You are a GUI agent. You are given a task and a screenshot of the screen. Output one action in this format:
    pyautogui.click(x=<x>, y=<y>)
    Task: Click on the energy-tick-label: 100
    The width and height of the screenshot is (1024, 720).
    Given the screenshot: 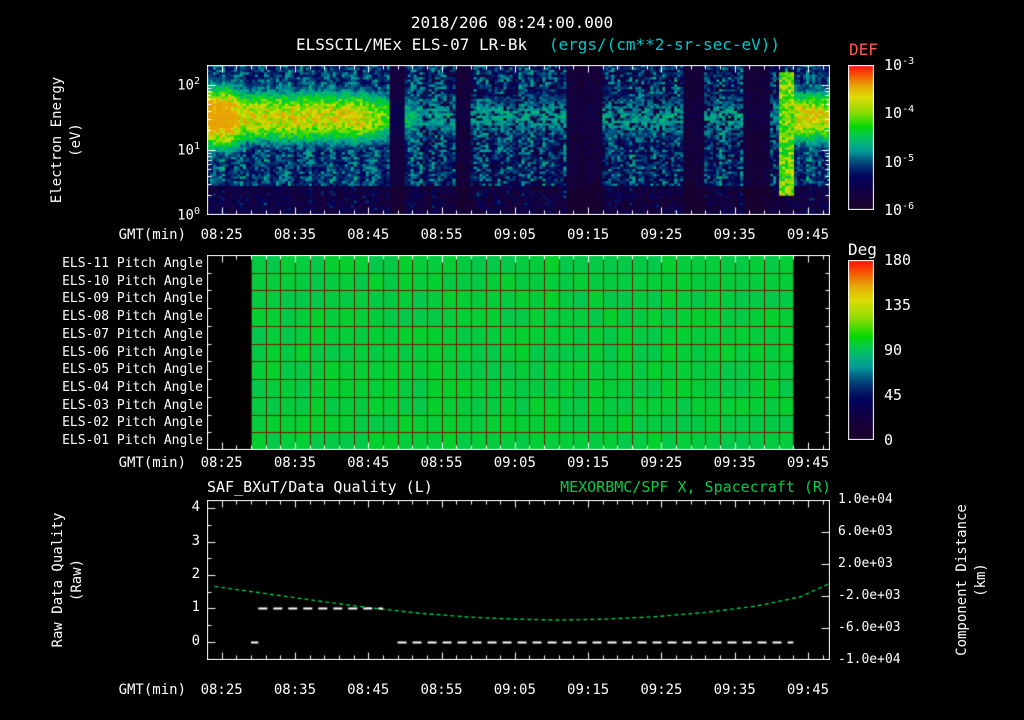 What is the action you would take?
    pyautogui.click(x=188, y=215)
    